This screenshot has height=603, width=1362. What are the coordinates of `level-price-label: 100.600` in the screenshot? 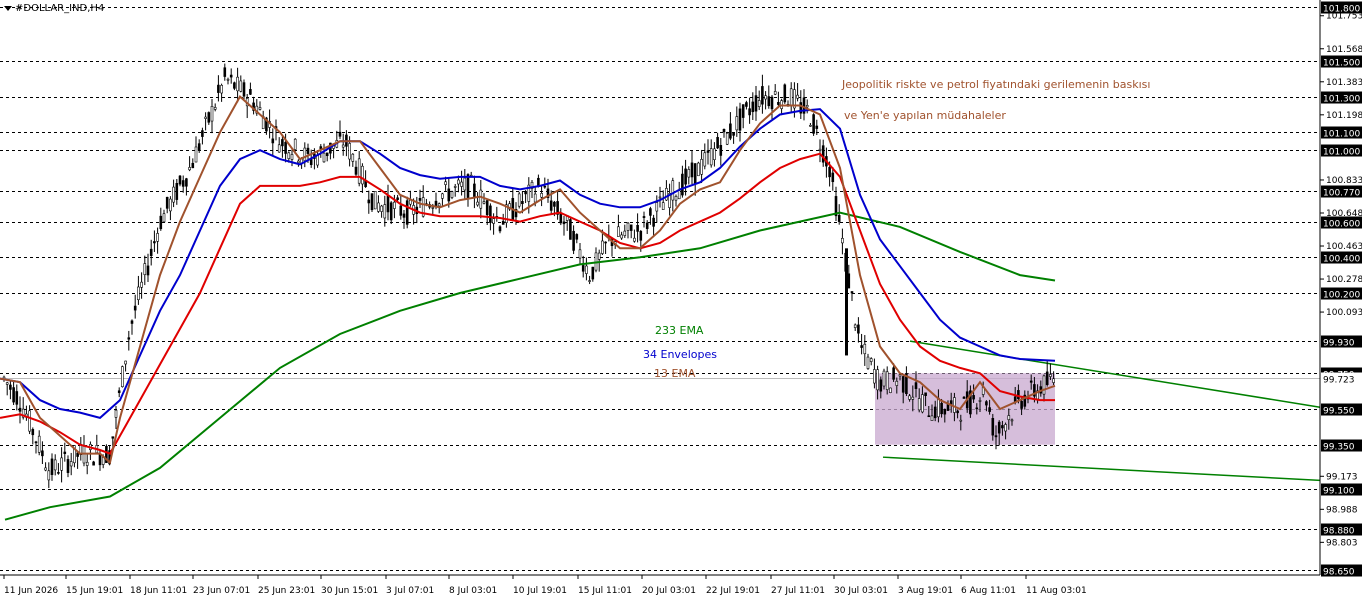 It's located at (1341, 225).